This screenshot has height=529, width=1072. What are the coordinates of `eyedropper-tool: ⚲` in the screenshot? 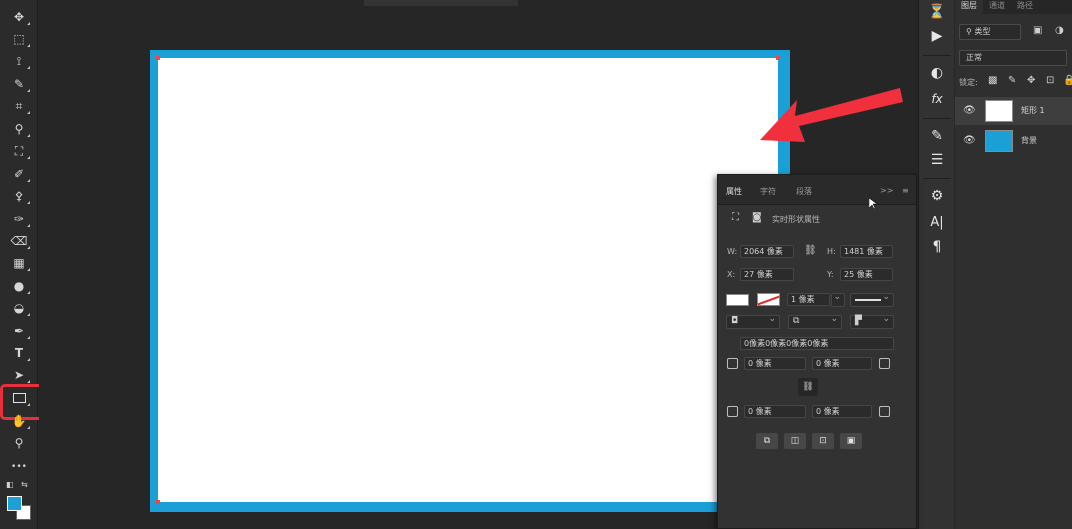 It's located at (19, 129).